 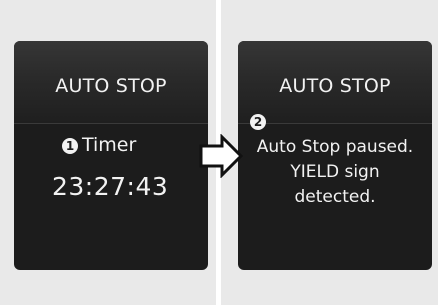 I want to click on right-arrow-icon, so click(x=221, y=156).